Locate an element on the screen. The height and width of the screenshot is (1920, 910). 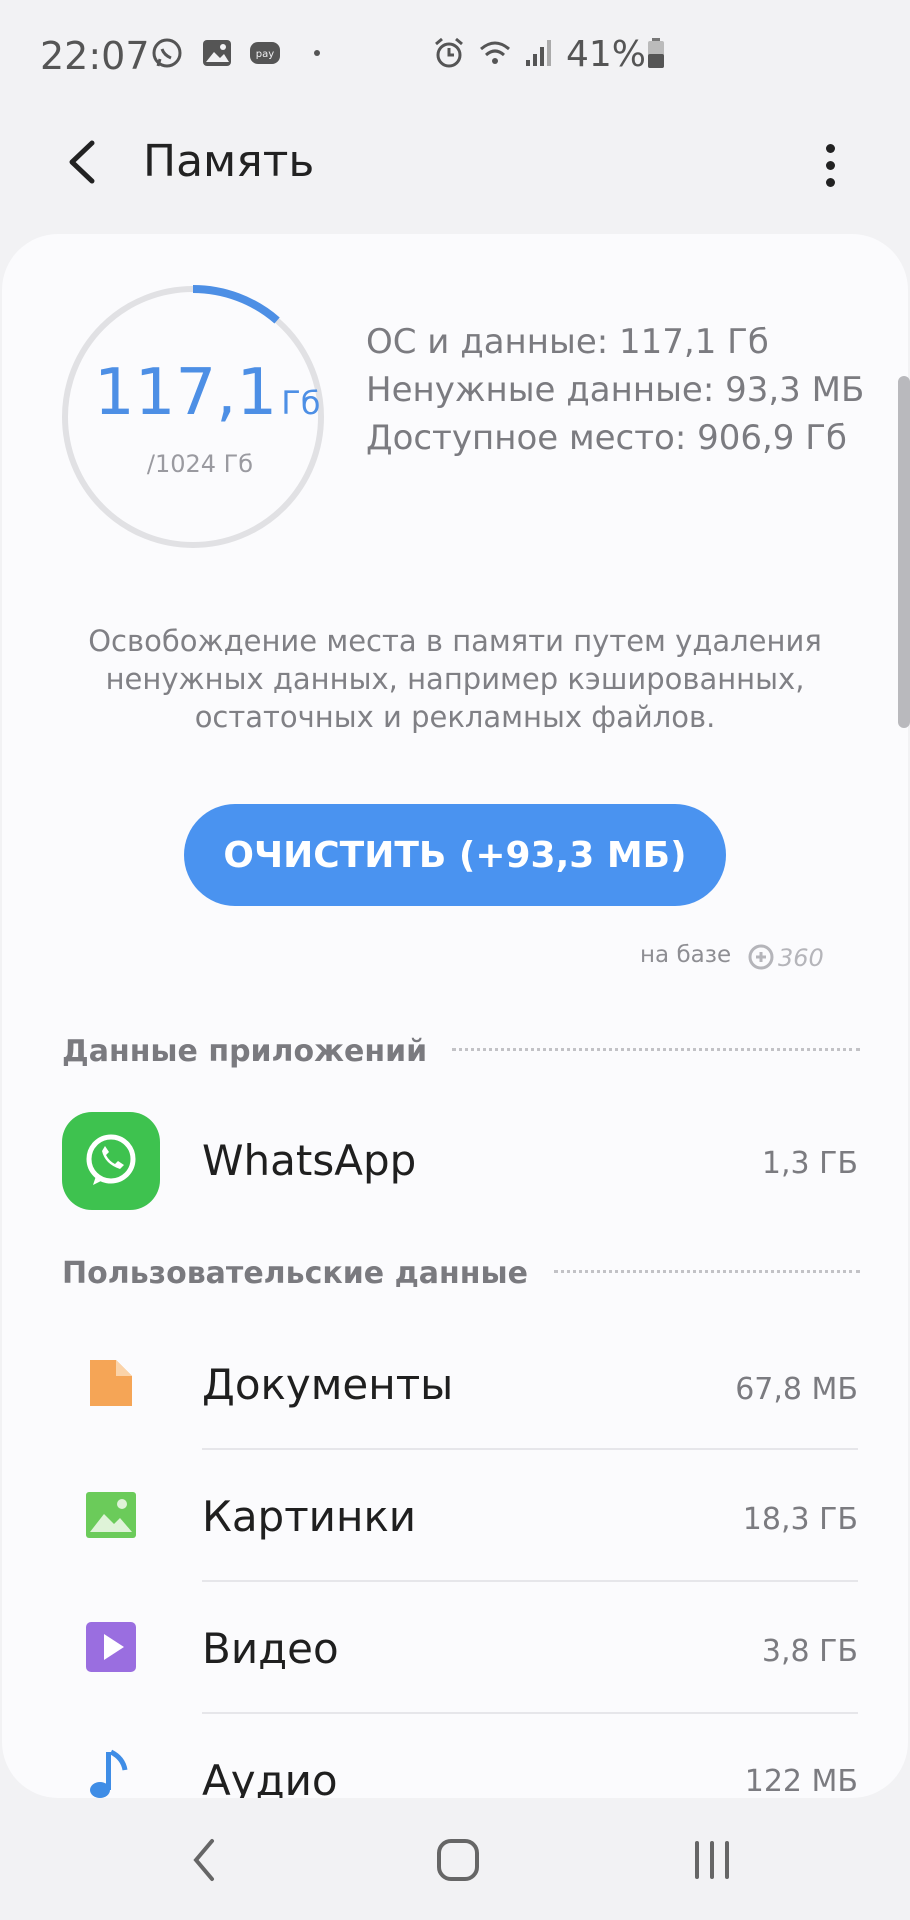
video-icon is located at coordinates (111, 1647).